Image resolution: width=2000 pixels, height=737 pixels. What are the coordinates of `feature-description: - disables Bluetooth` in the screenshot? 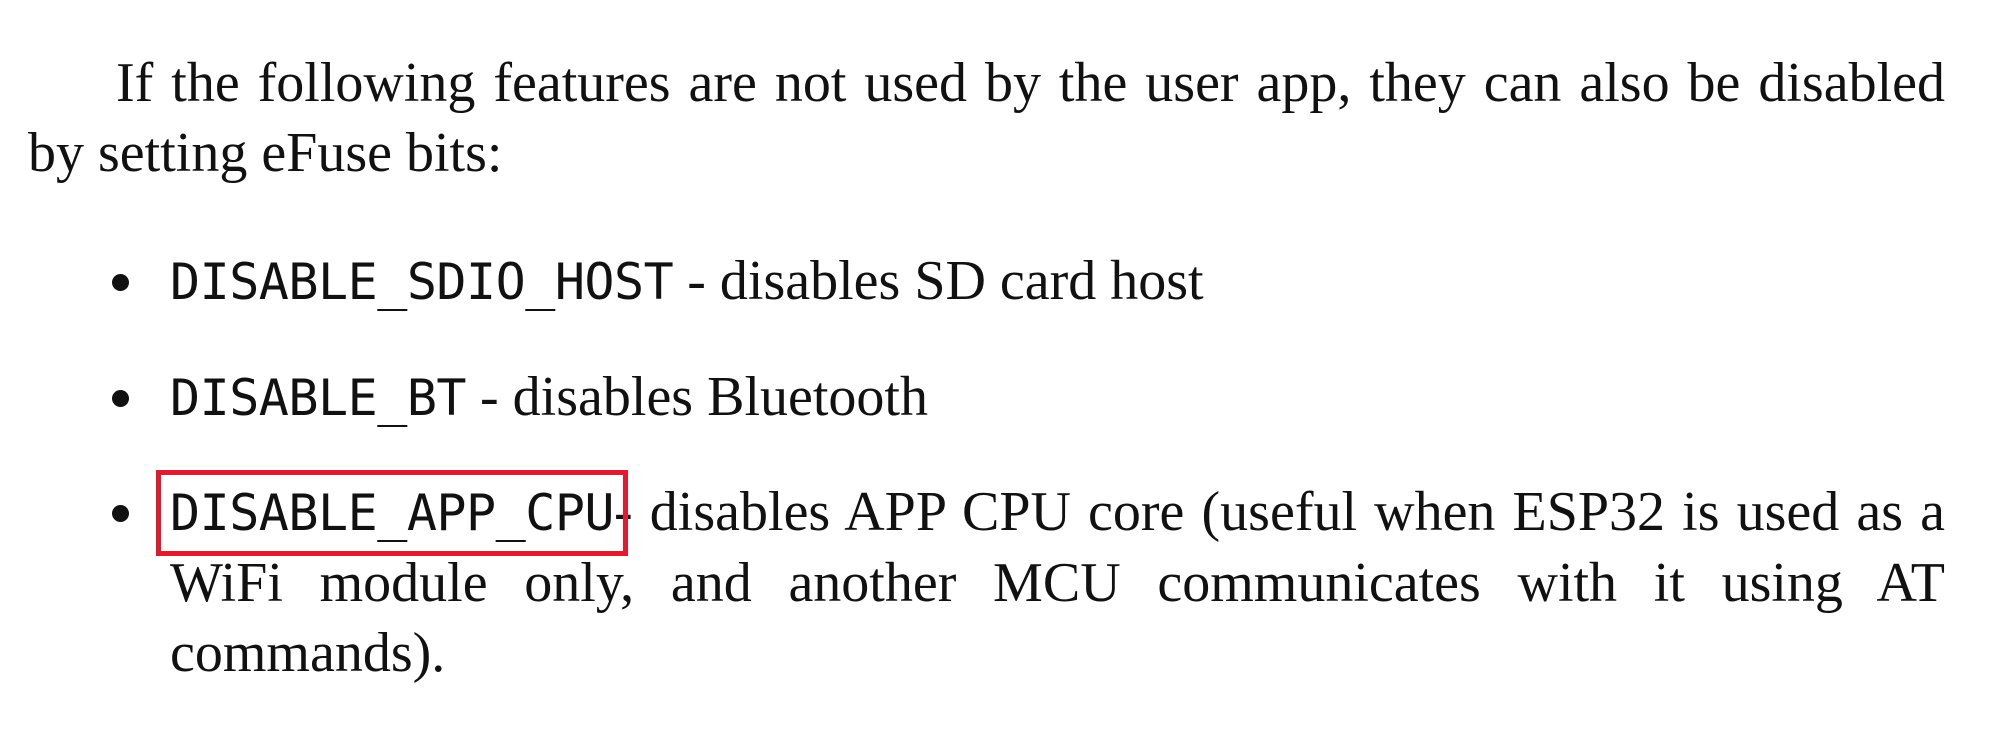 It's located at (697, 397).